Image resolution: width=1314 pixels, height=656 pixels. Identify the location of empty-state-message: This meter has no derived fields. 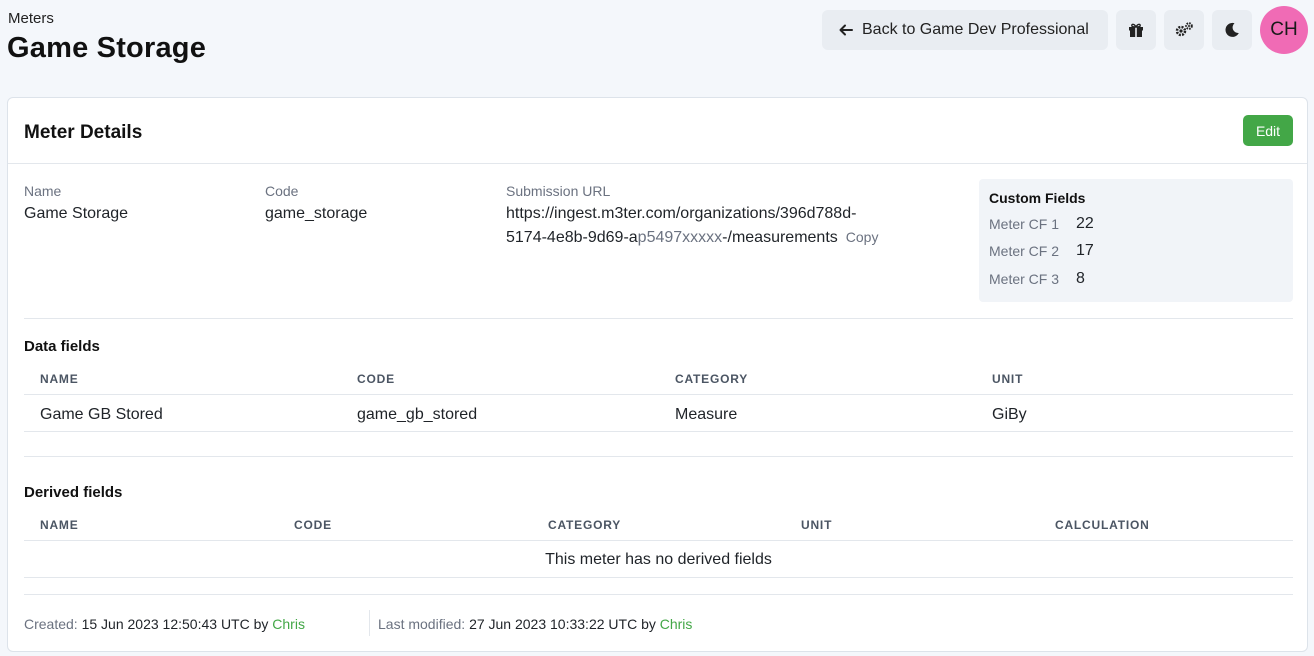
(658, 559).